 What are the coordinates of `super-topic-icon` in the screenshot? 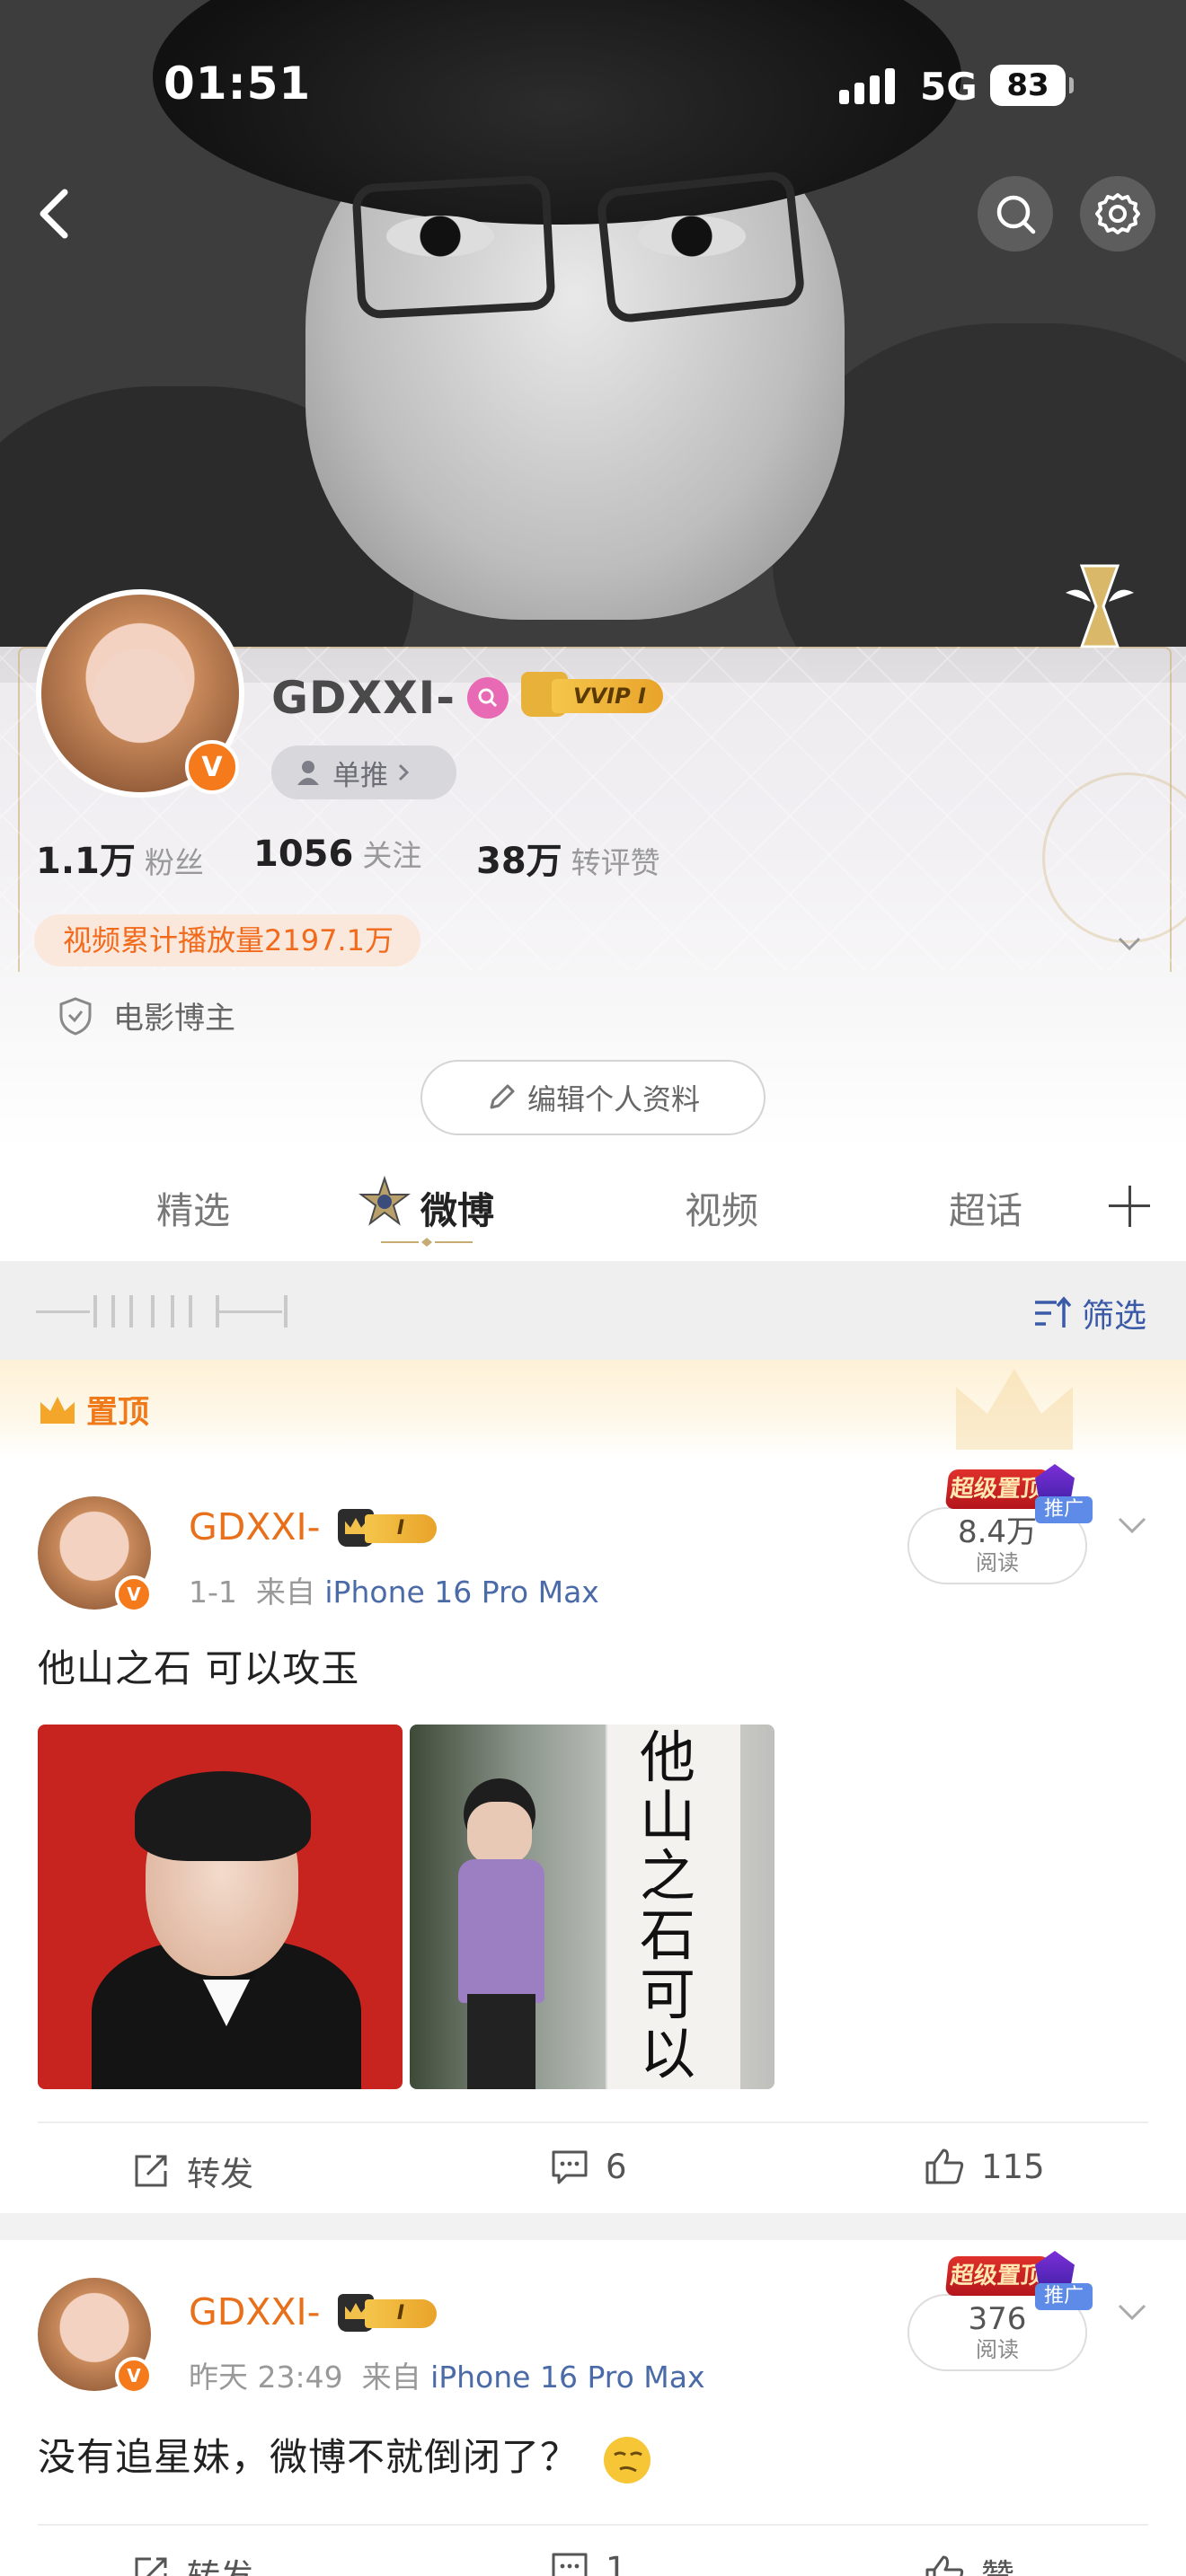 It's located at (488, 698).